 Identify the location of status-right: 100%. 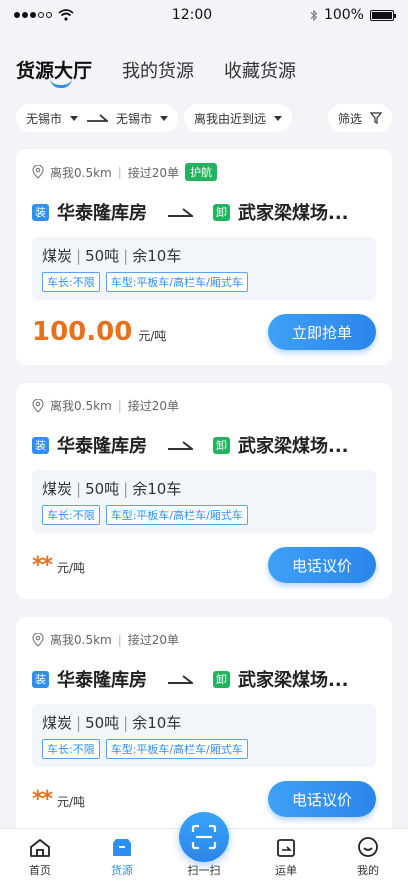
(353, 15).